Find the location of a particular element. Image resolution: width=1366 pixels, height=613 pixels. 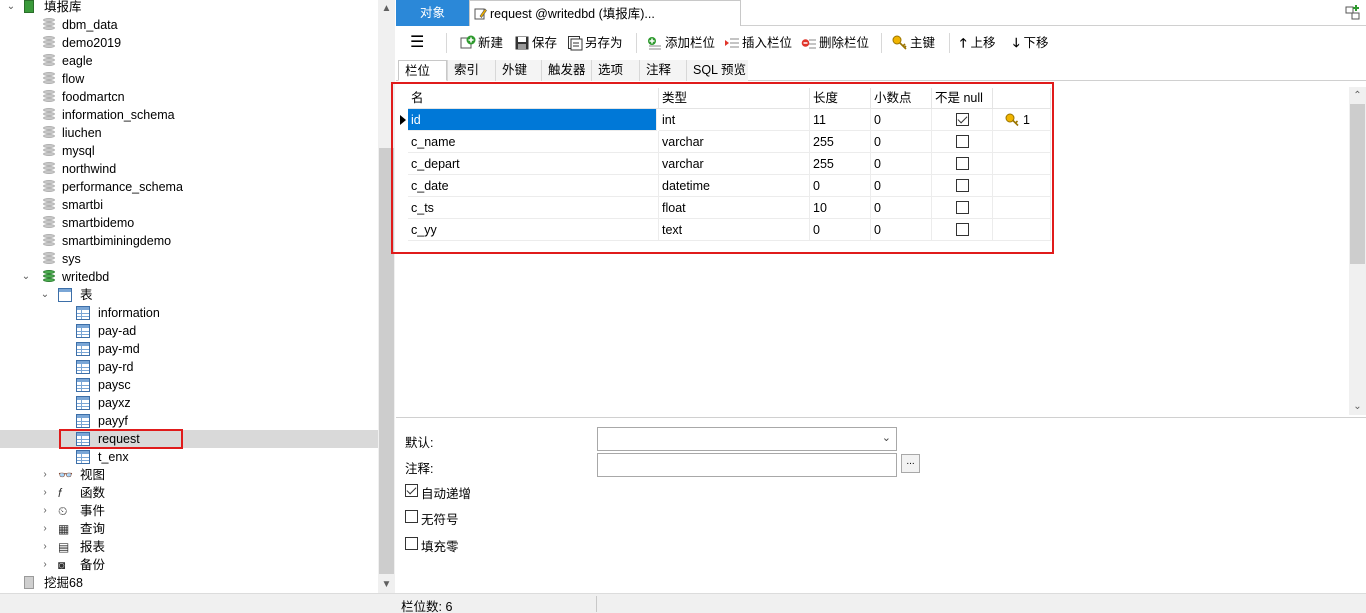

tree-item-group: › 👓 视图 is located at coordinates (189, 475).